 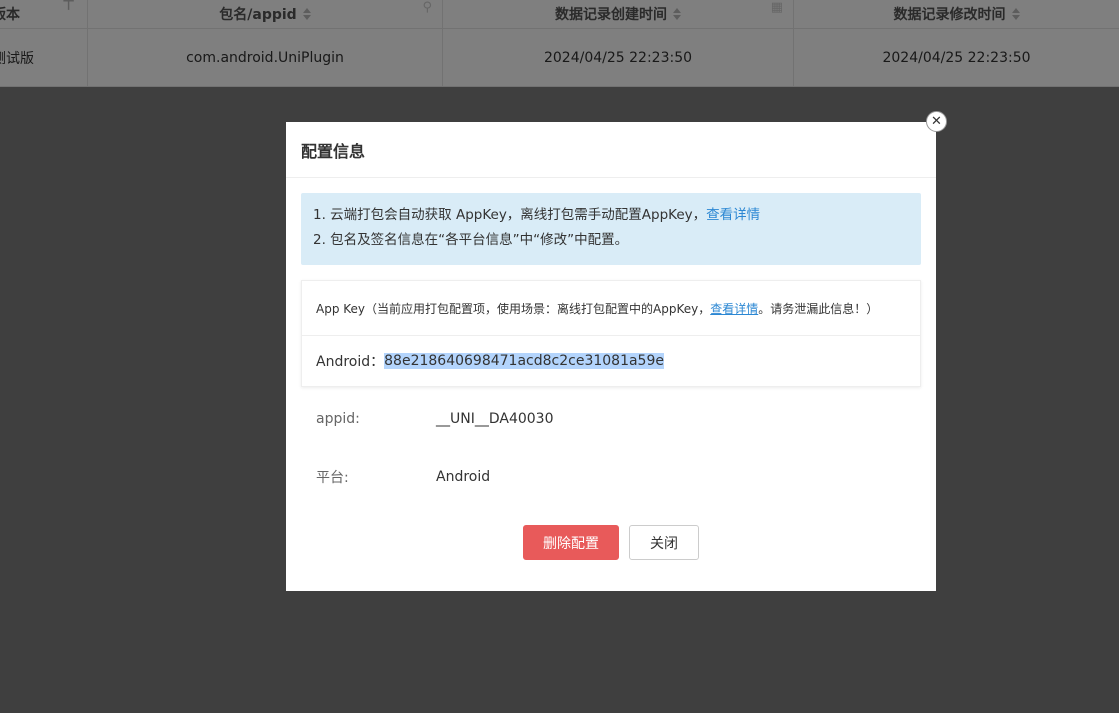 What do you see at coordinates (936, 121) in the screenshot?
I see `close-icon: ✕` at bounding box center [936, 121].